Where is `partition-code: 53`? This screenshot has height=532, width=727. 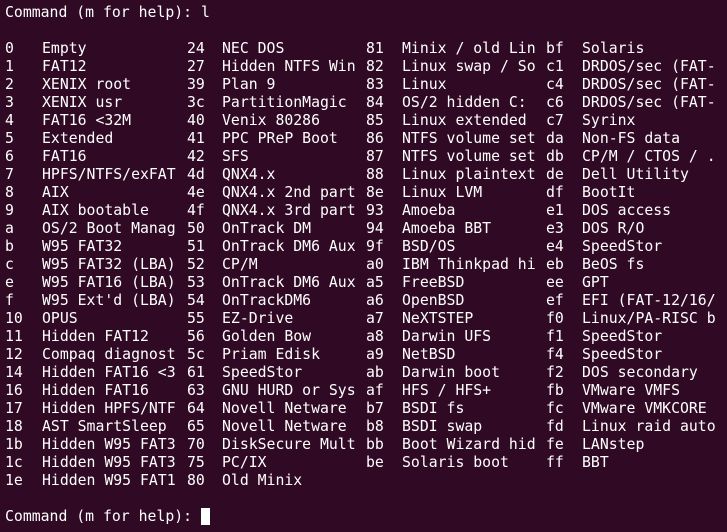 partition-code: 53 is located at coordinates (196, 282).